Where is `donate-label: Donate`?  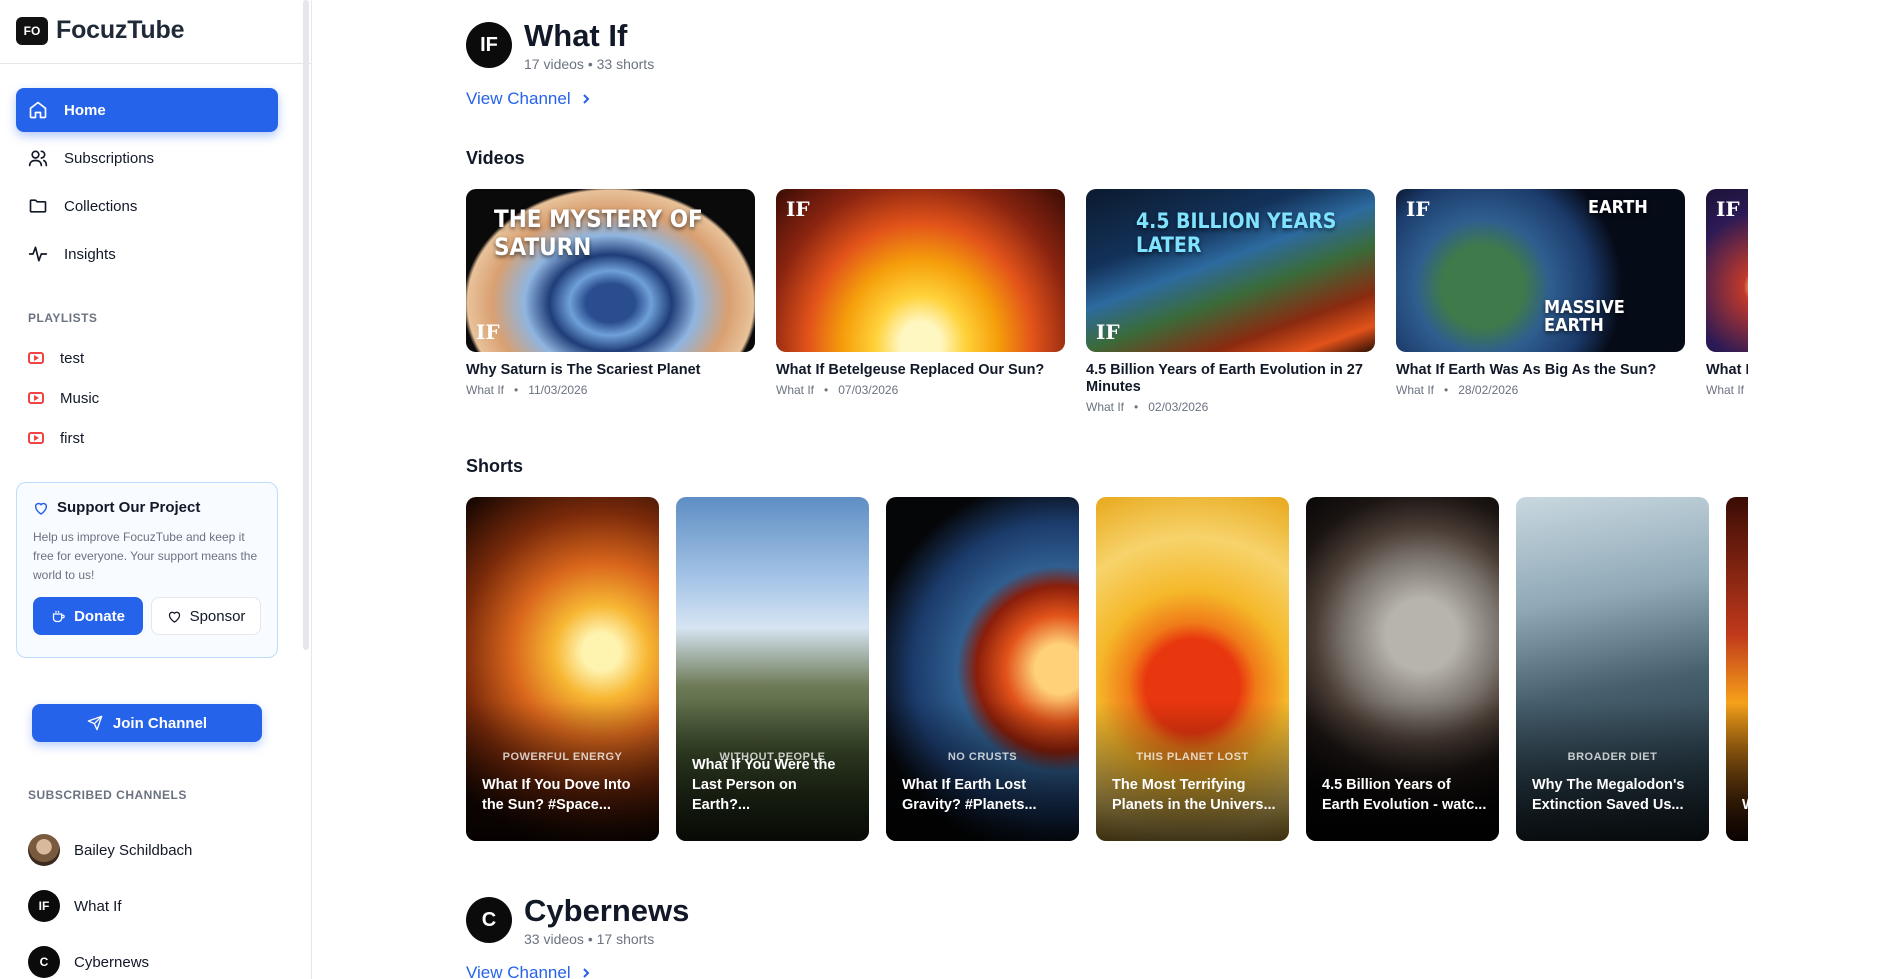 donate-label: Donate is located at coordinates (99, 616).